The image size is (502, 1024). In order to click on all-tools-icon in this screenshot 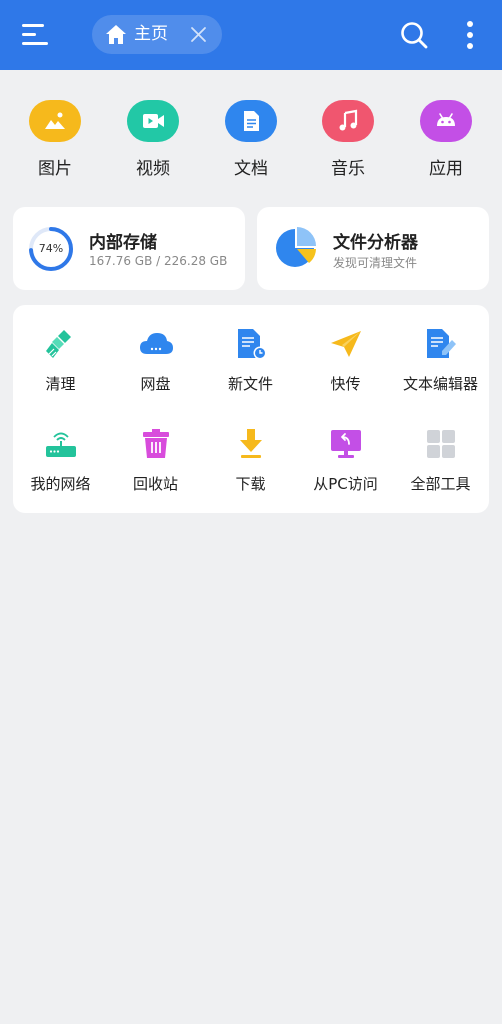, I will do `click(441, 444)`.